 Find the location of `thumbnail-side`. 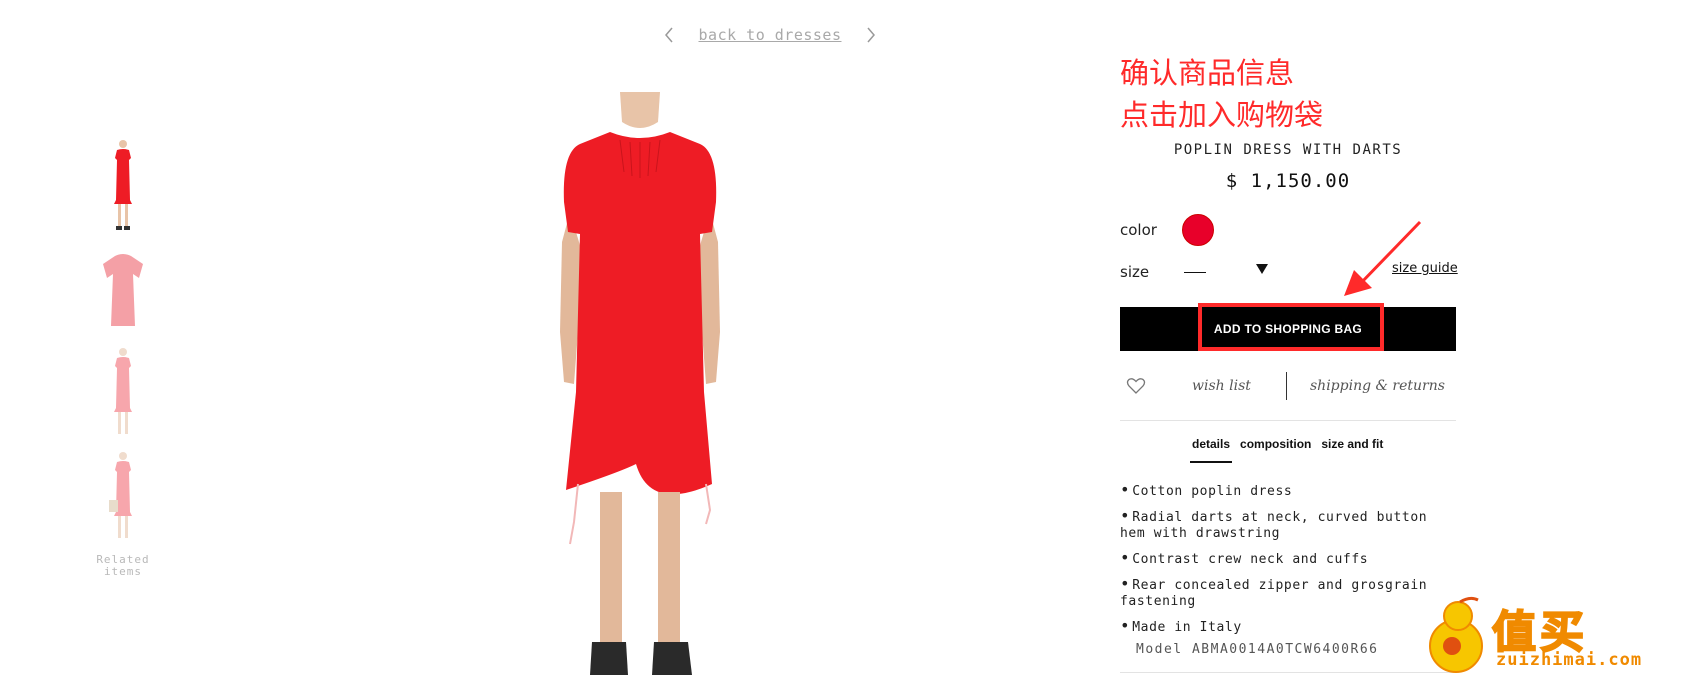

thumbnail-side is located at coordinates (123, 394).